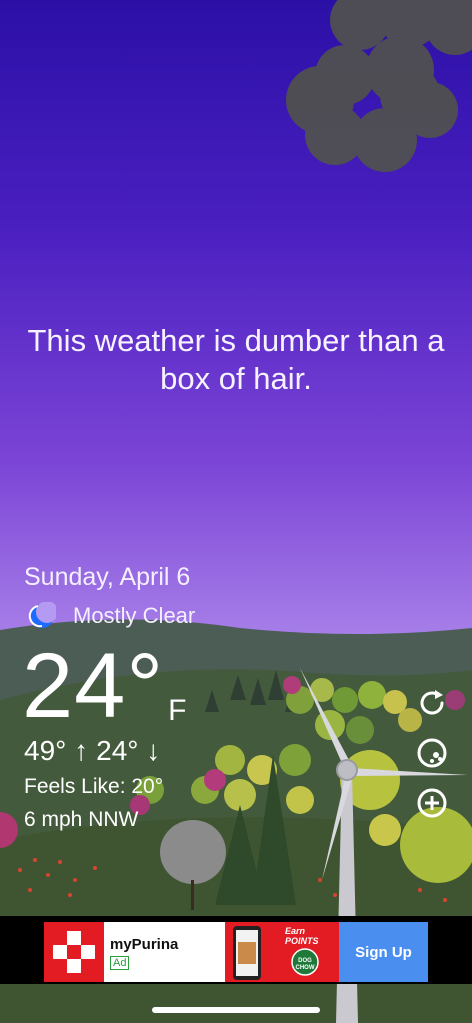  Describe the element at coordinates (81, 819) in the screenshot. I see `wind-speed: 6 mph NNW` at that location.